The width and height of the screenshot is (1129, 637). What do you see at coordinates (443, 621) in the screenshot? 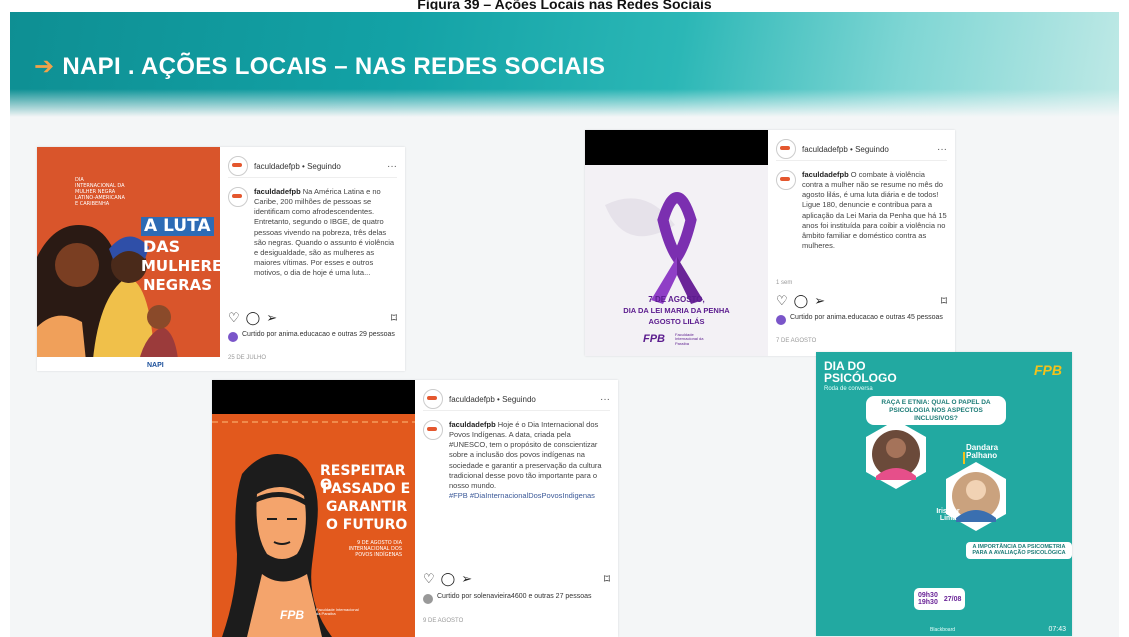
I see `post-date: 9 DE AGOSTO` at bounding box center [443, 621].